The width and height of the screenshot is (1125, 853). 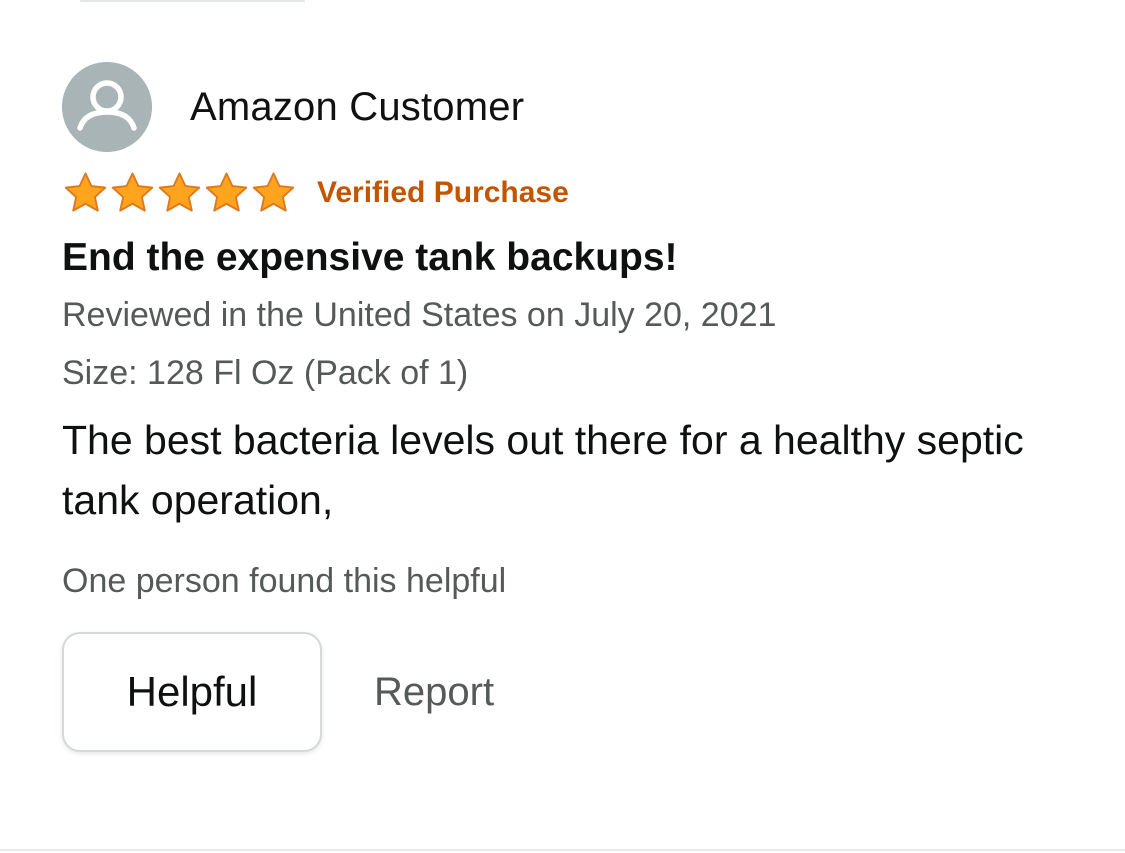 What do you see at coordinates (192, 1) in the screenshot?
I see `top-divider` at bounding box center [192, 1].